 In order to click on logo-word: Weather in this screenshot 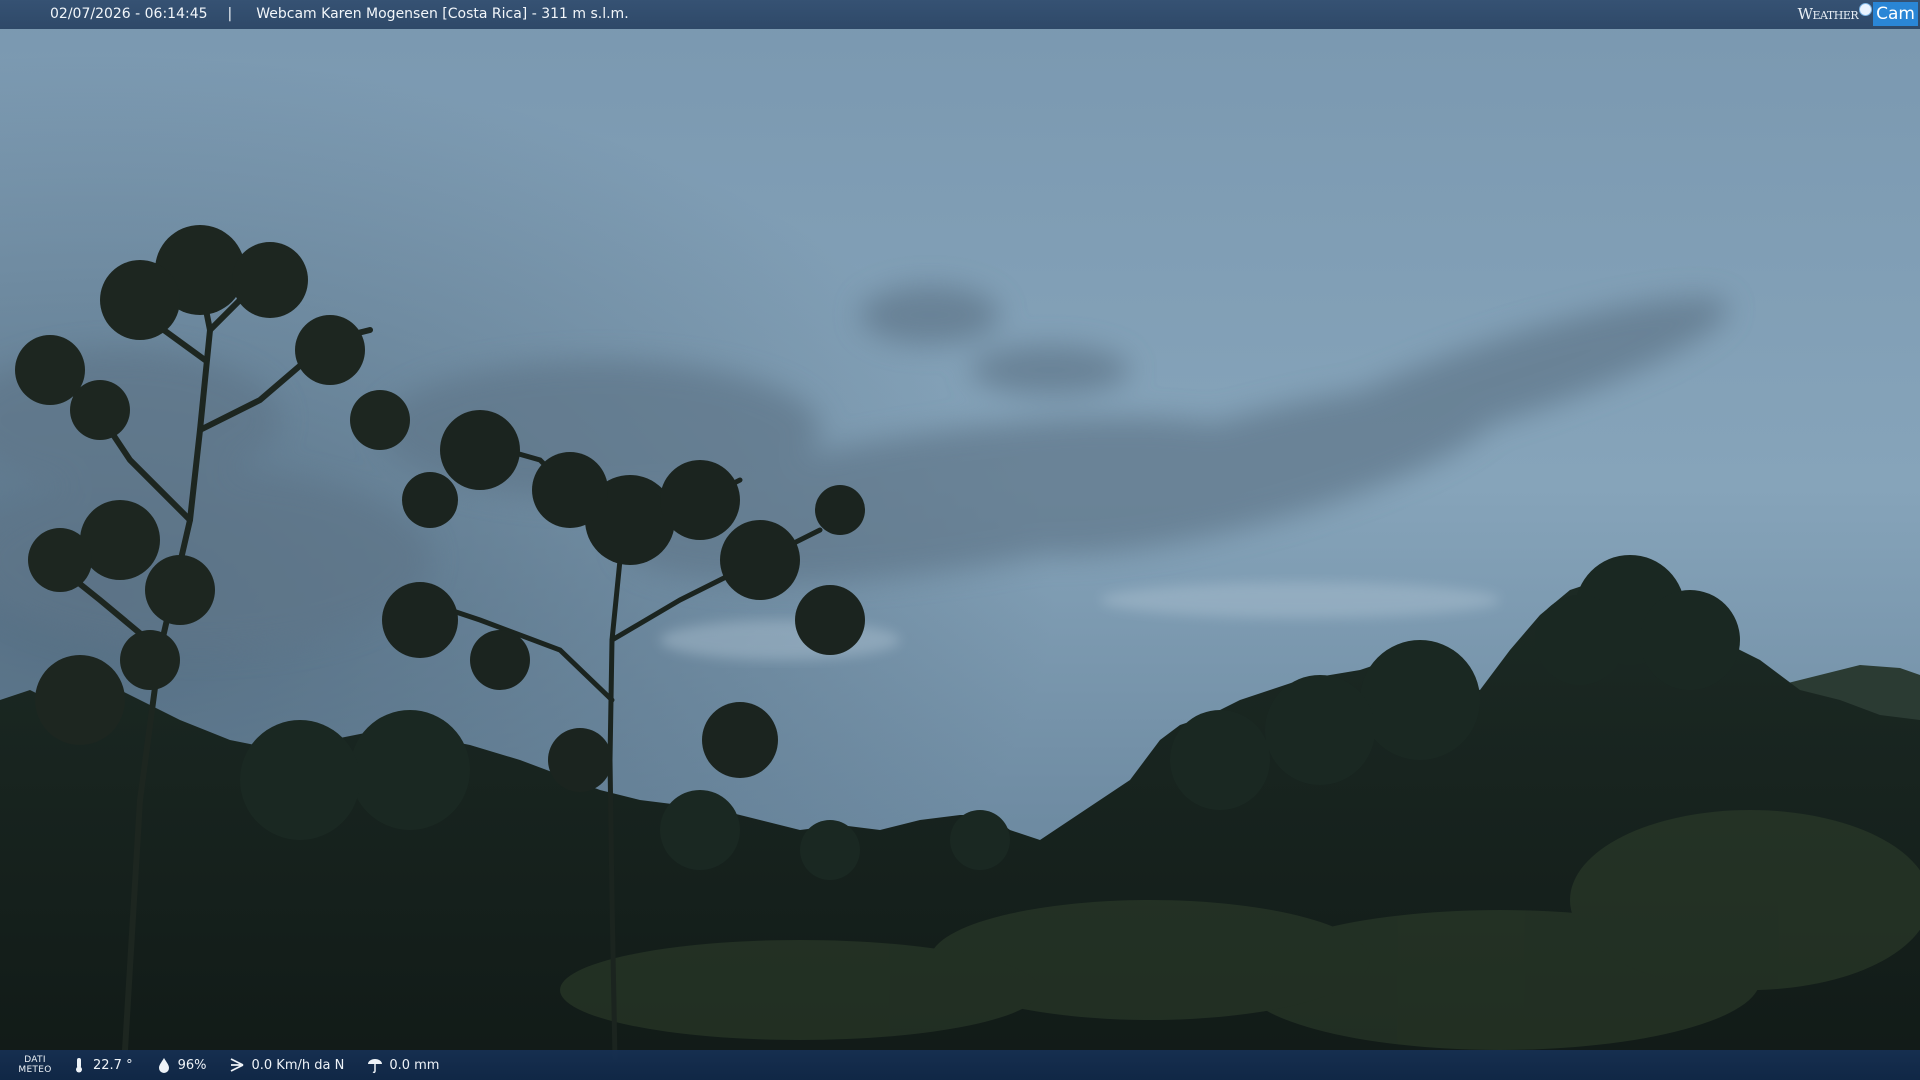, I will do `click(1828, 13)`.